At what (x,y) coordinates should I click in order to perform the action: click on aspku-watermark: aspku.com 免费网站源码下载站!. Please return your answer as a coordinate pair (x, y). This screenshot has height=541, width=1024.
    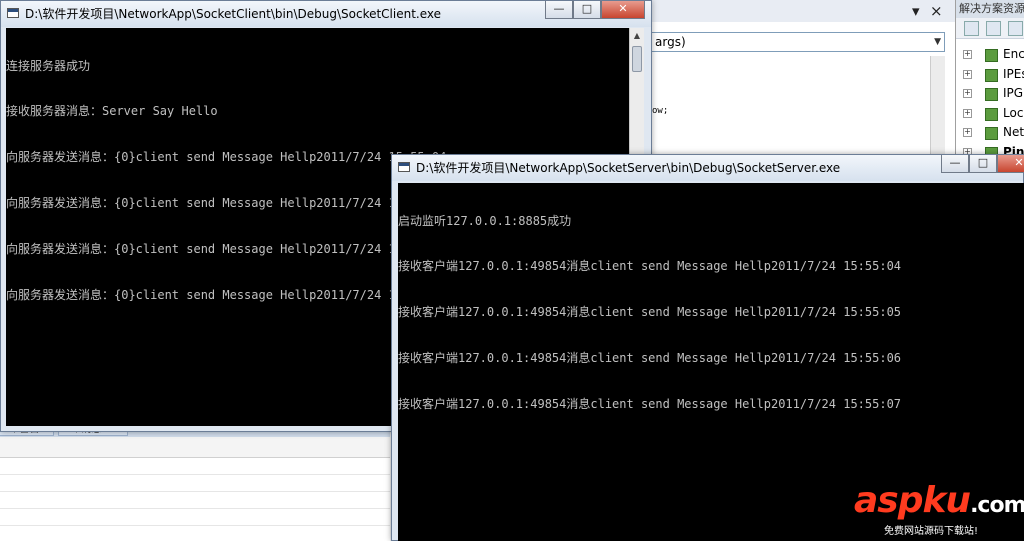
    Looking at the image, I should click on (937, 510).